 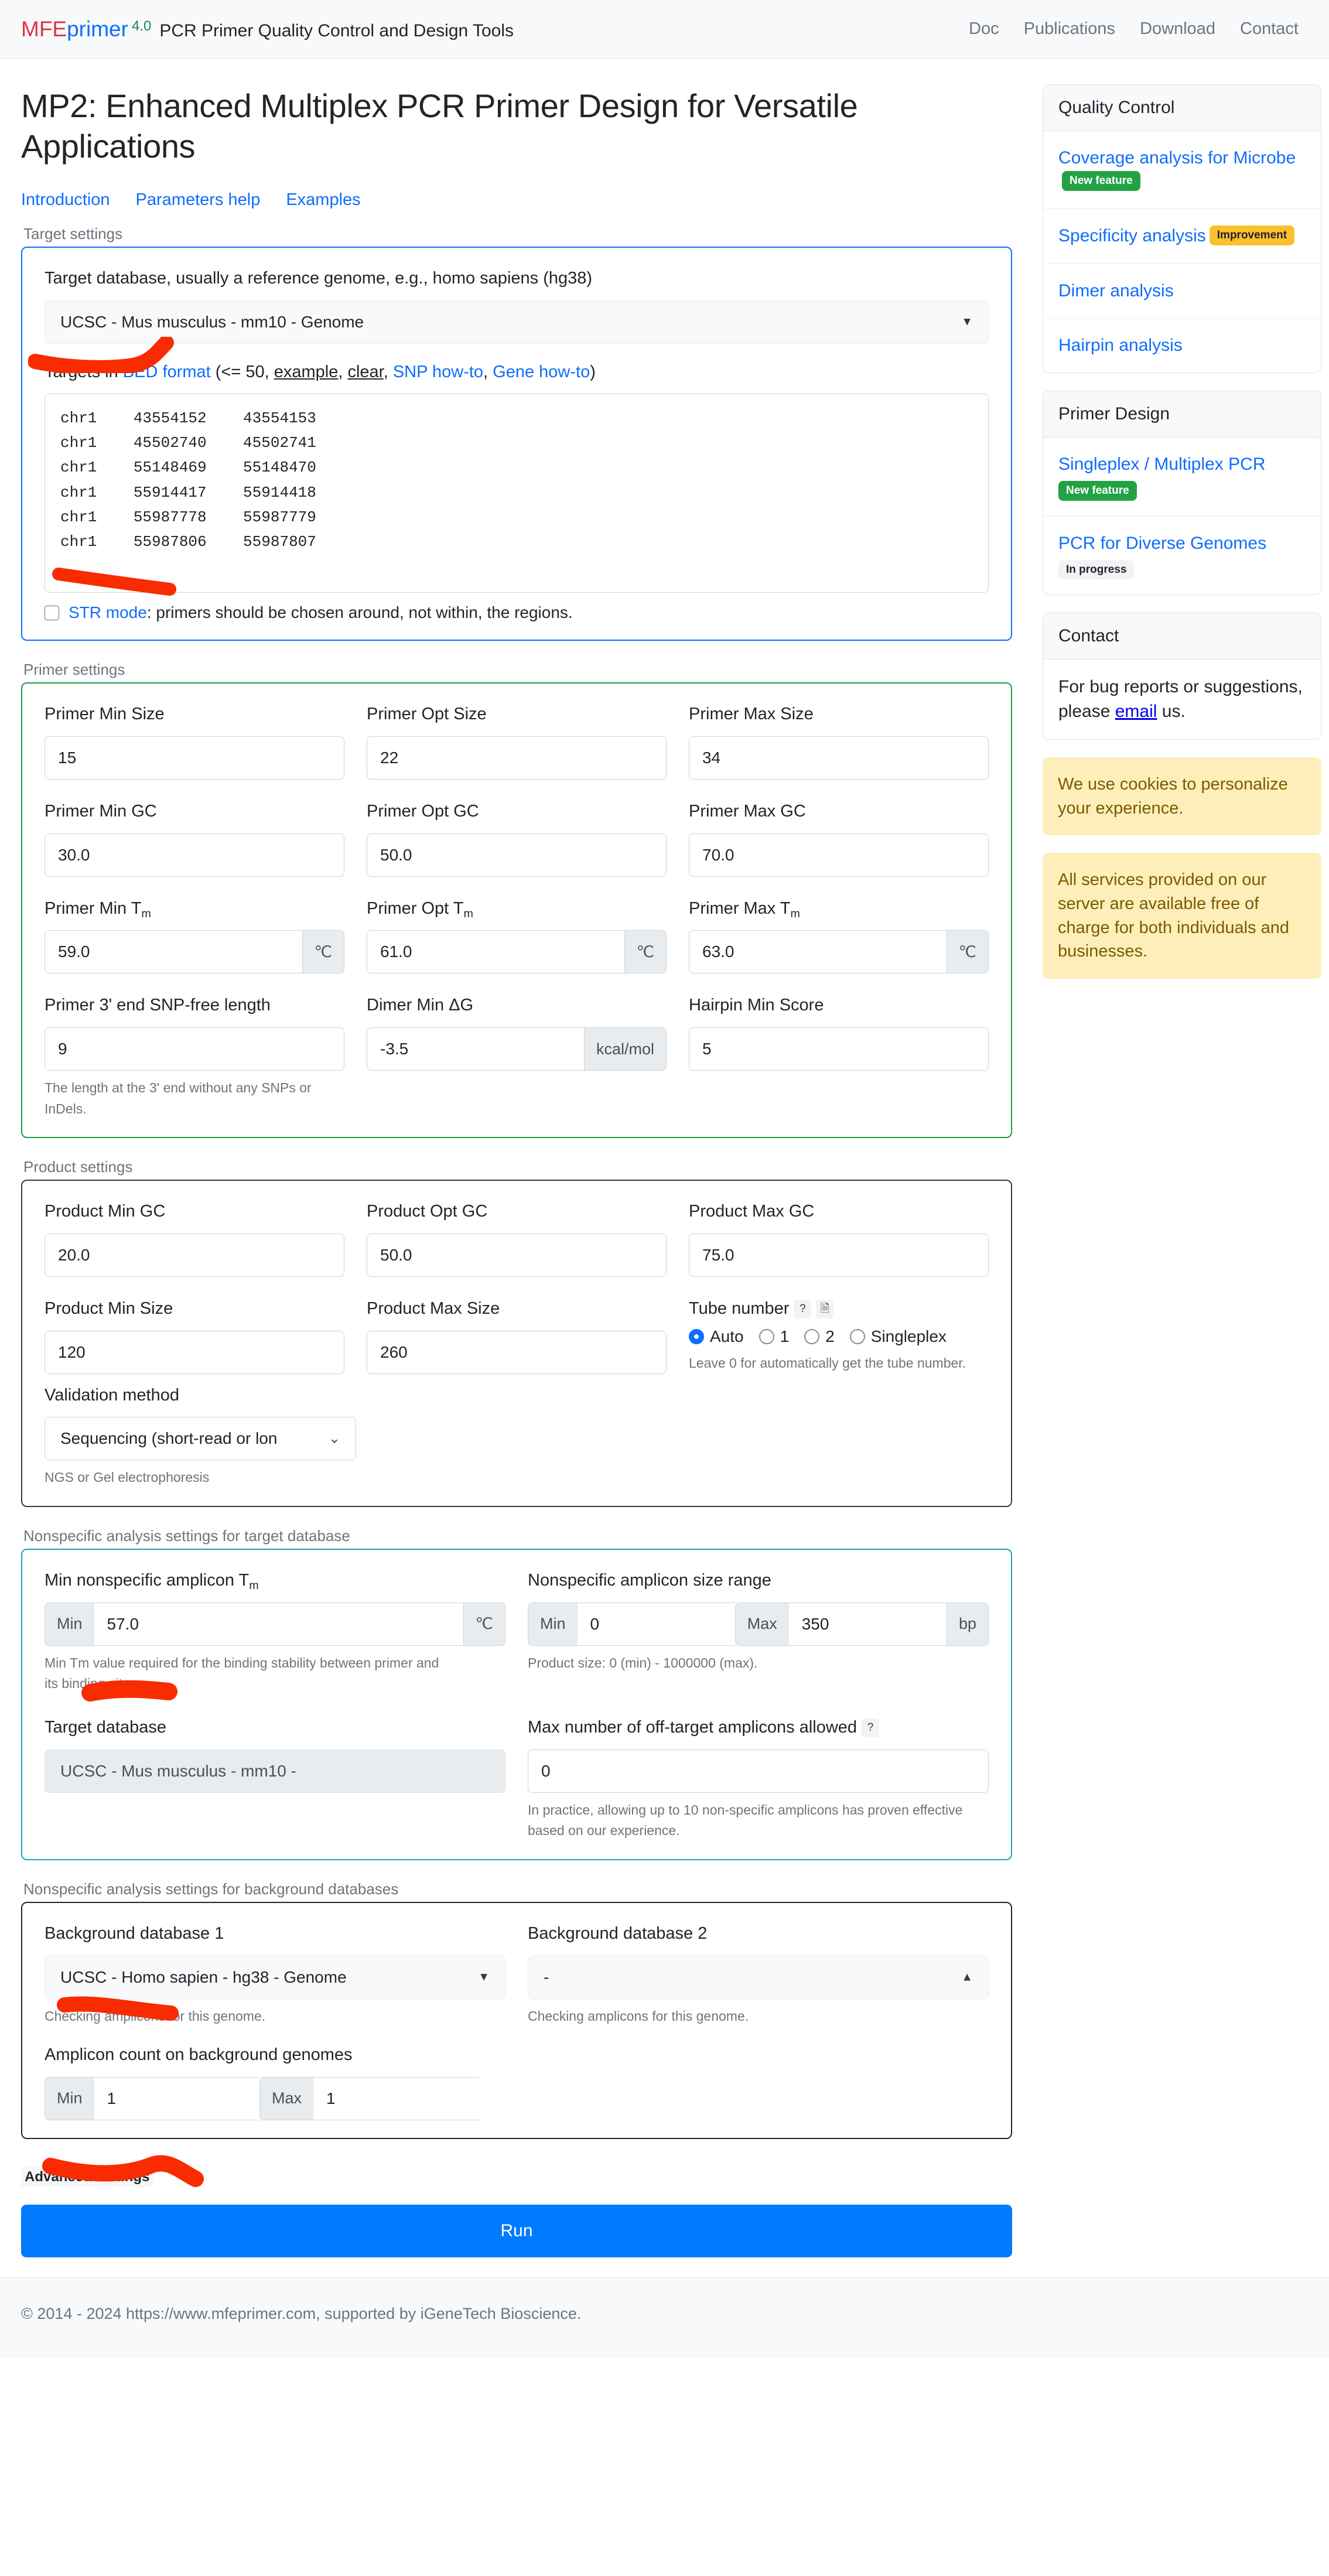 I want to click on document-icon: 🗎, so click(x=825, y=1309).